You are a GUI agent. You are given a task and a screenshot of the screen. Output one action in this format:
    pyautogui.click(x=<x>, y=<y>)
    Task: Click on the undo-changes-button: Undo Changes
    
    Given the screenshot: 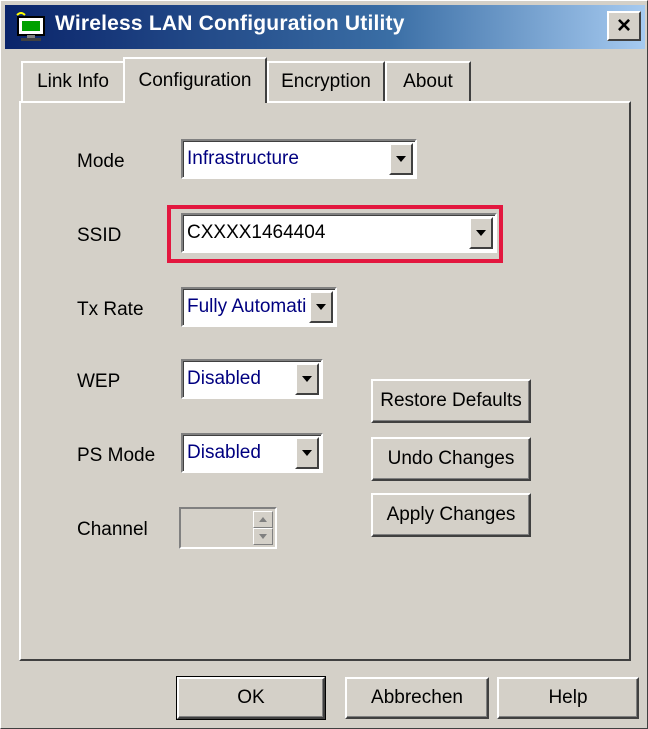 What is the action you would take?
    pyautogui.click(x=451, y=459)
    